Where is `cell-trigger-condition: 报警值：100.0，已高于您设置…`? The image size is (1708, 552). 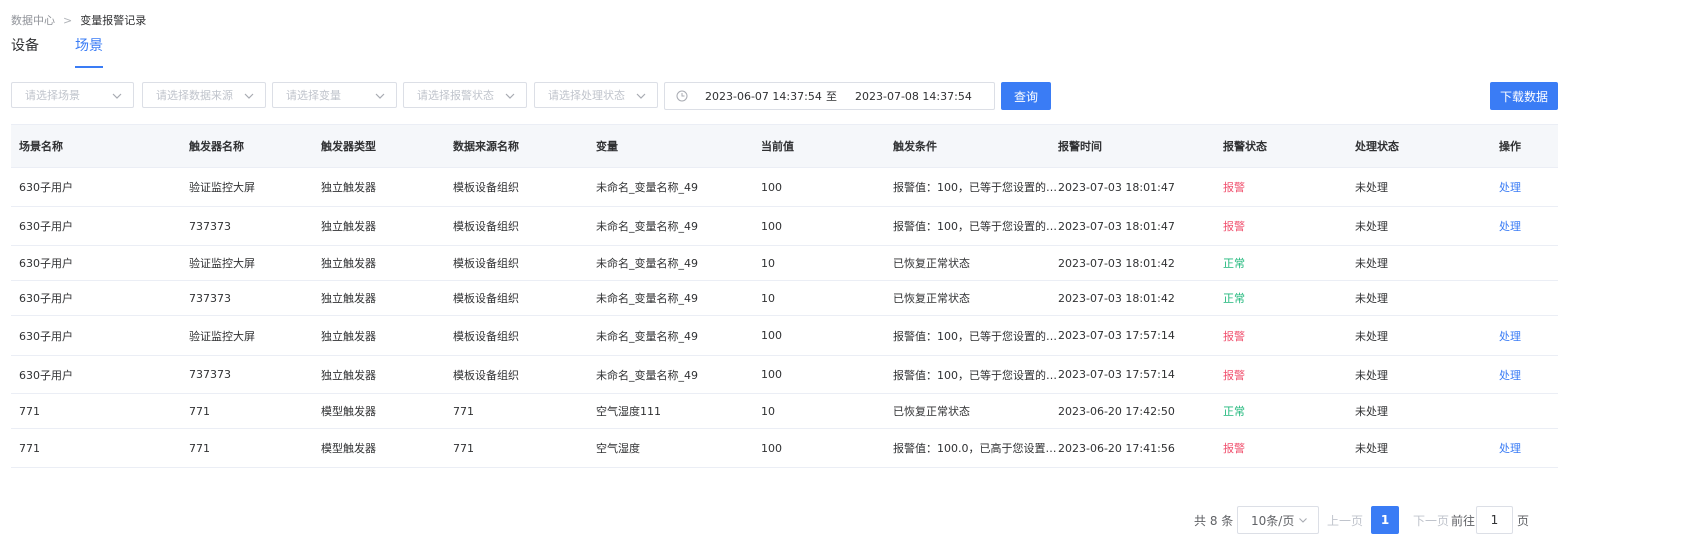 cell-trigger-condition: 报警值：100.0，已高于您设置… is located at coordinates (975, 448).